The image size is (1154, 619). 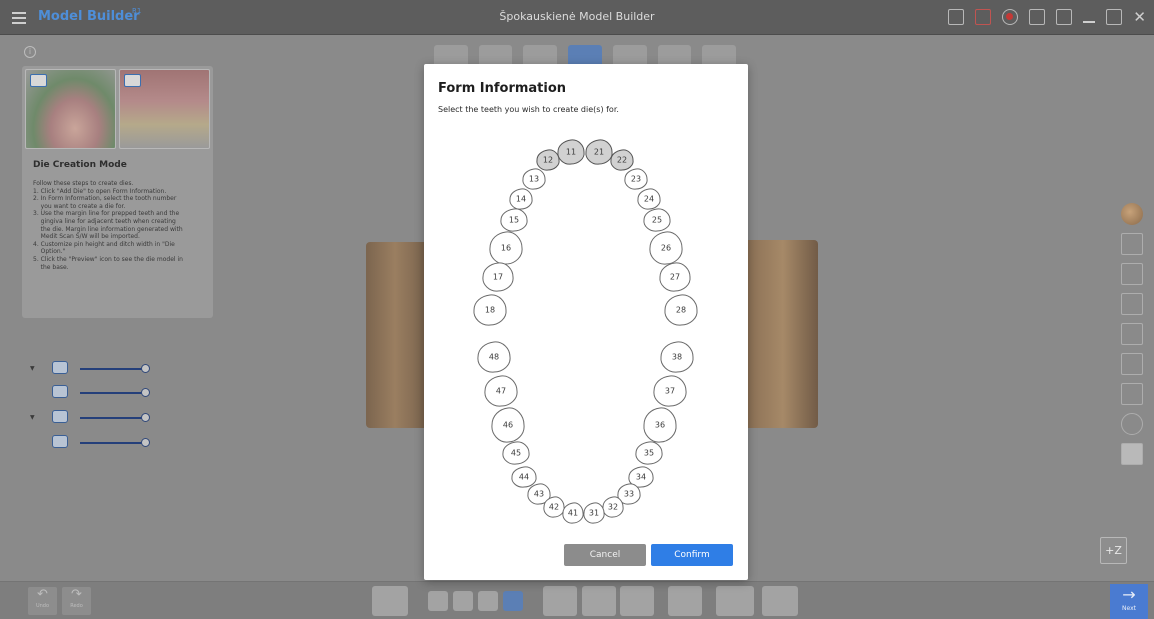 What do you see at coordinates (560, 601) in the screenshot?
I see `margin-line-button` at bounding box center [560, 601].